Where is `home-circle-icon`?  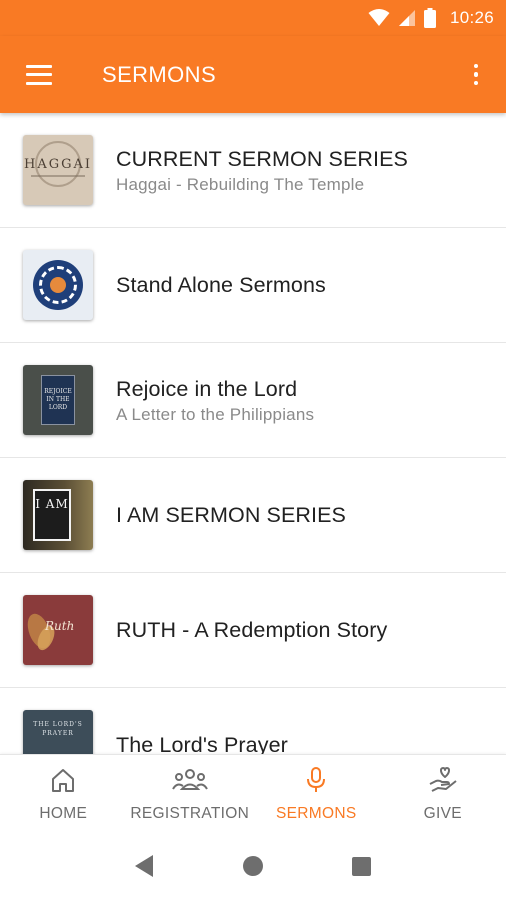
home-circle-icon is located at coordinates (252, 866).